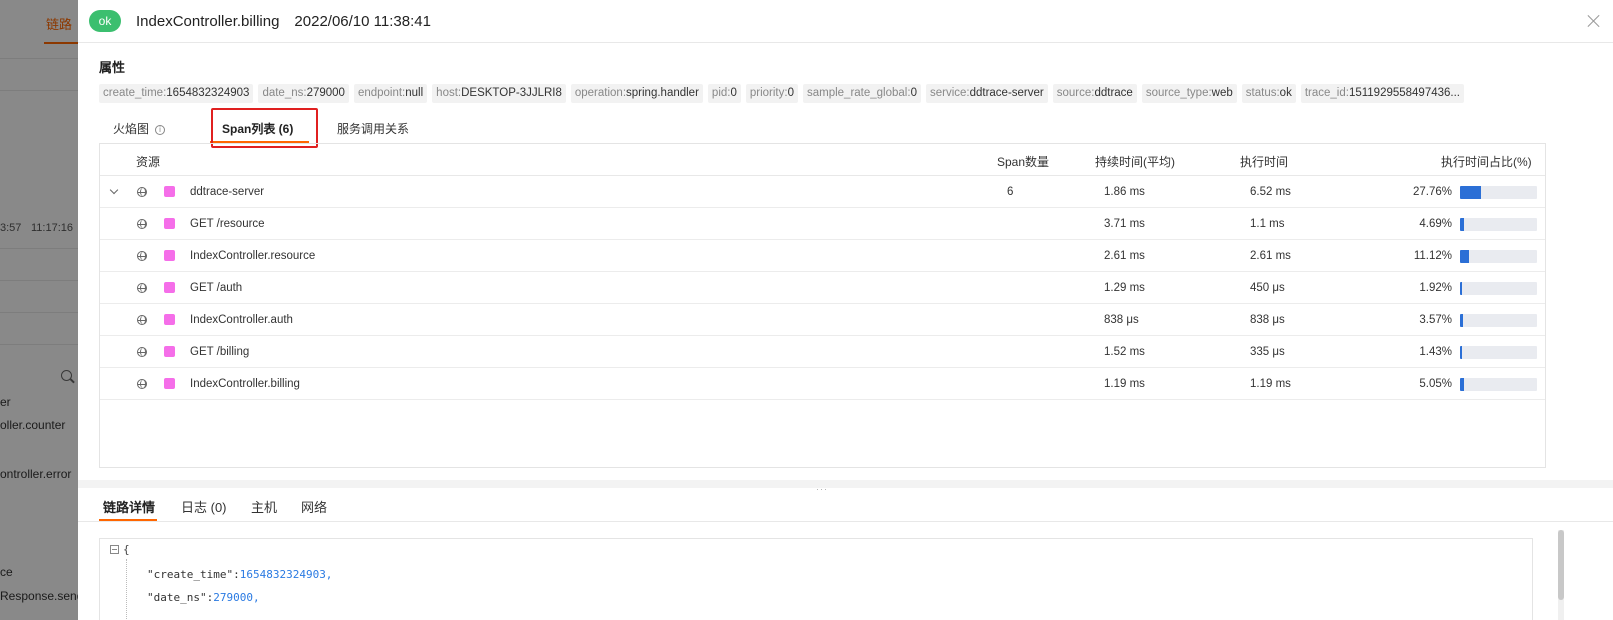 The height and width of the screenshot is (620, 1613). What do you see at coordinates (822, 160) in the screenshot?
I see `table-header: 资源 Span数量 持续时间(平均) 执行时间 执行时间占比(%)` at bounding box center [822, 160].